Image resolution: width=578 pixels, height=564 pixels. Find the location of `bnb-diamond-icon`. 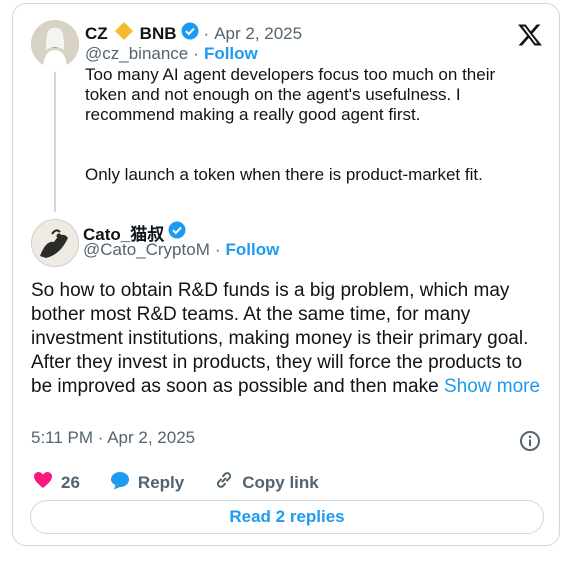

bnb-diamond-icon is located at coordinates (124, 33).